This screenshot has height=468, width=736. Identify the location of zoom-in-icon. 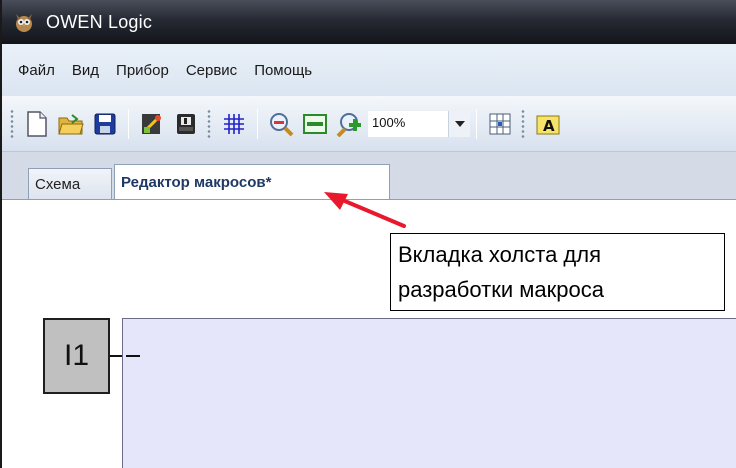
(349, 124).